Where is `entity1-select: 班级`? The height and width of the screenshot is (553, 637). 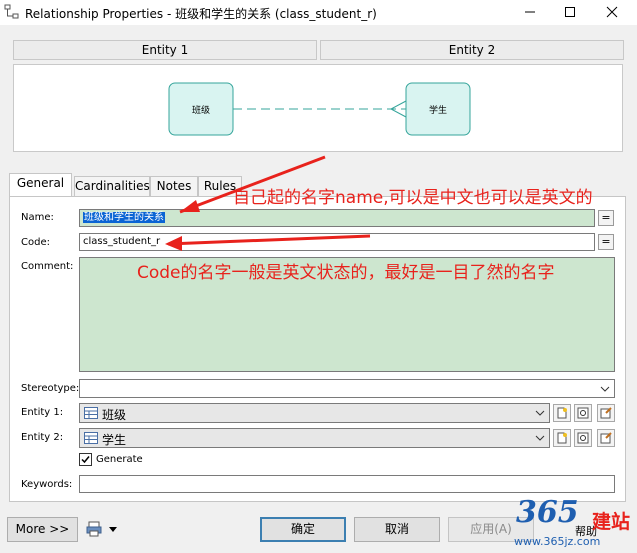
entity1-select: 班级 is located at coordinates (314, 413).